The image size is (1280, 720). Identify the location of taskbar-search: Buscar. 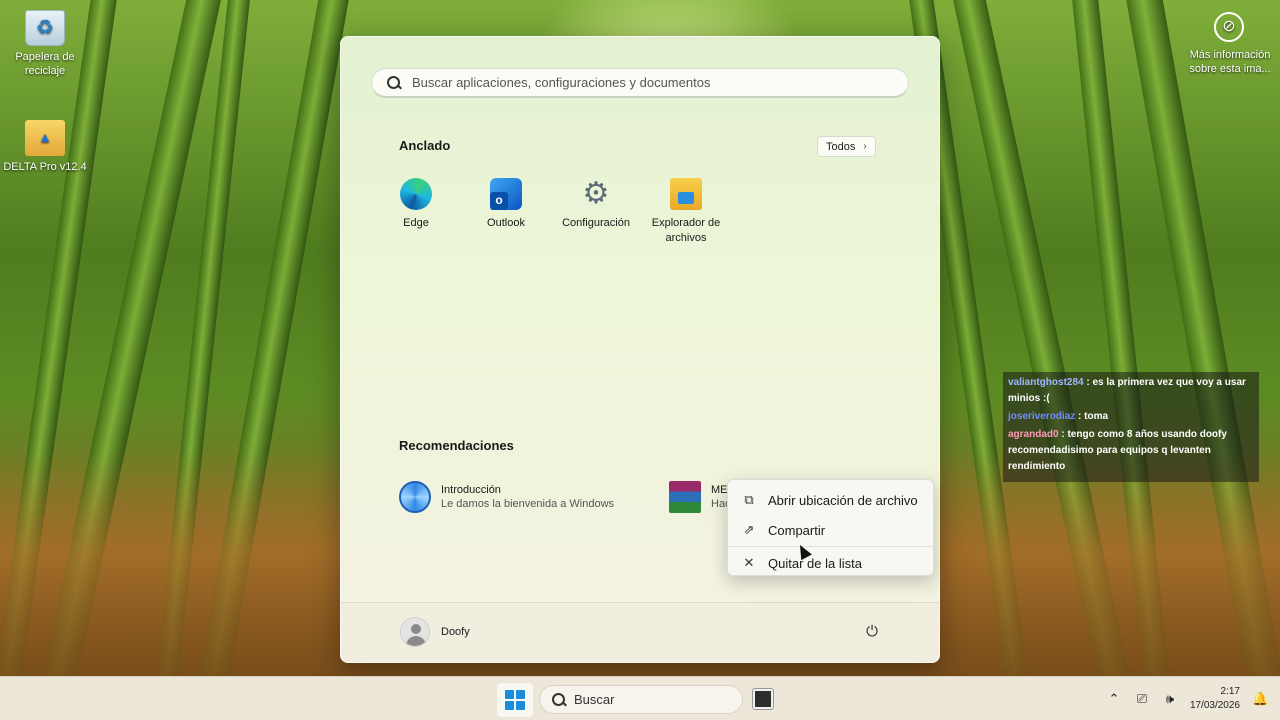
(641, 699).